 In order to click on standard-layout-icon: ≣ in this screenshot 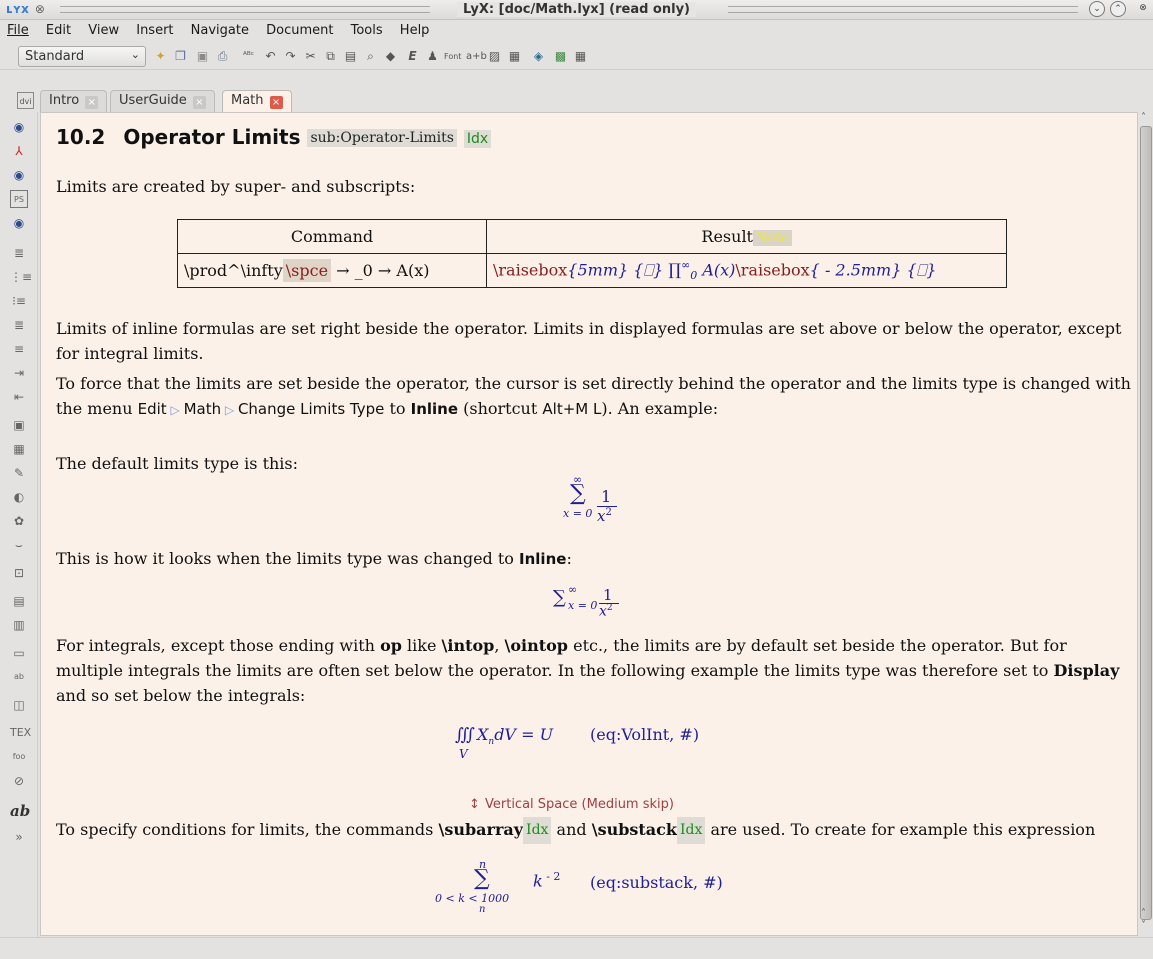, I will do `click(19, 253)`.